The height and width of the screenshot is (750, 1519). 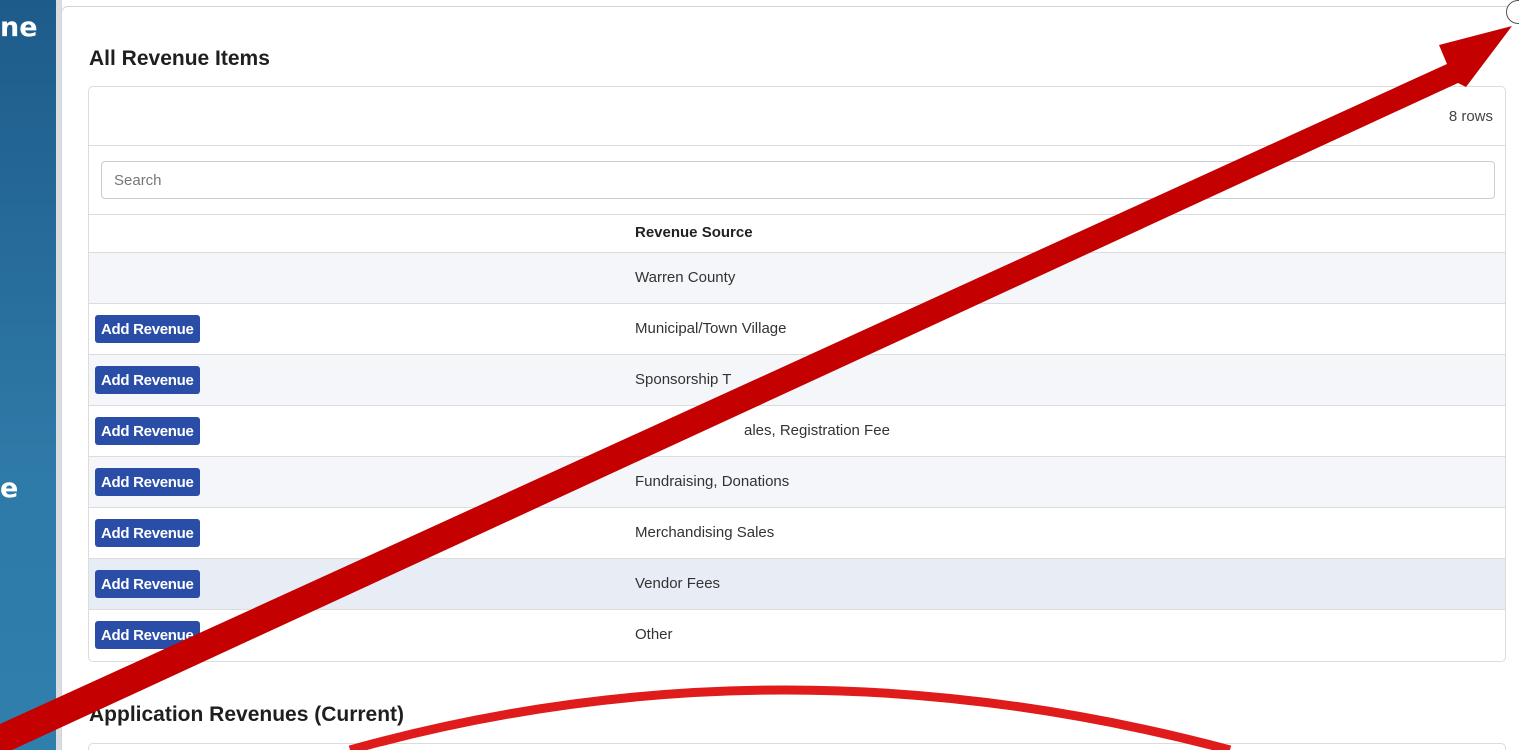 What do you see at coordinates (1470, 116) in the screenshot?
I see `row-count: 8 rows` at bounding box center [1470, 116].